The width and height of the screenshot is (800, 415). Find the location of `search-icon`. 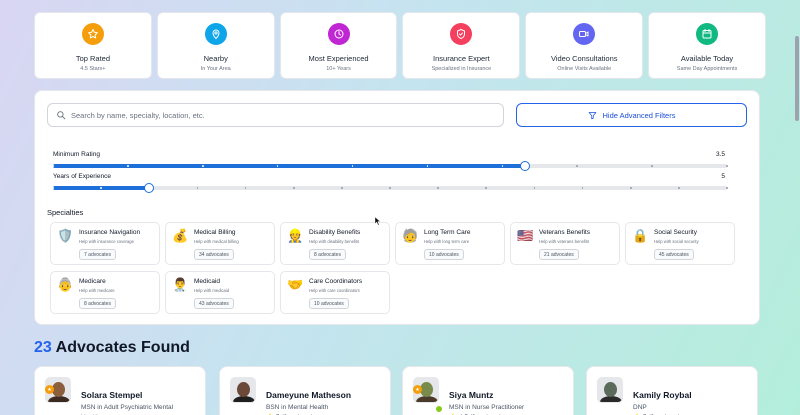

search-icon is located at coordinates (61, 115).